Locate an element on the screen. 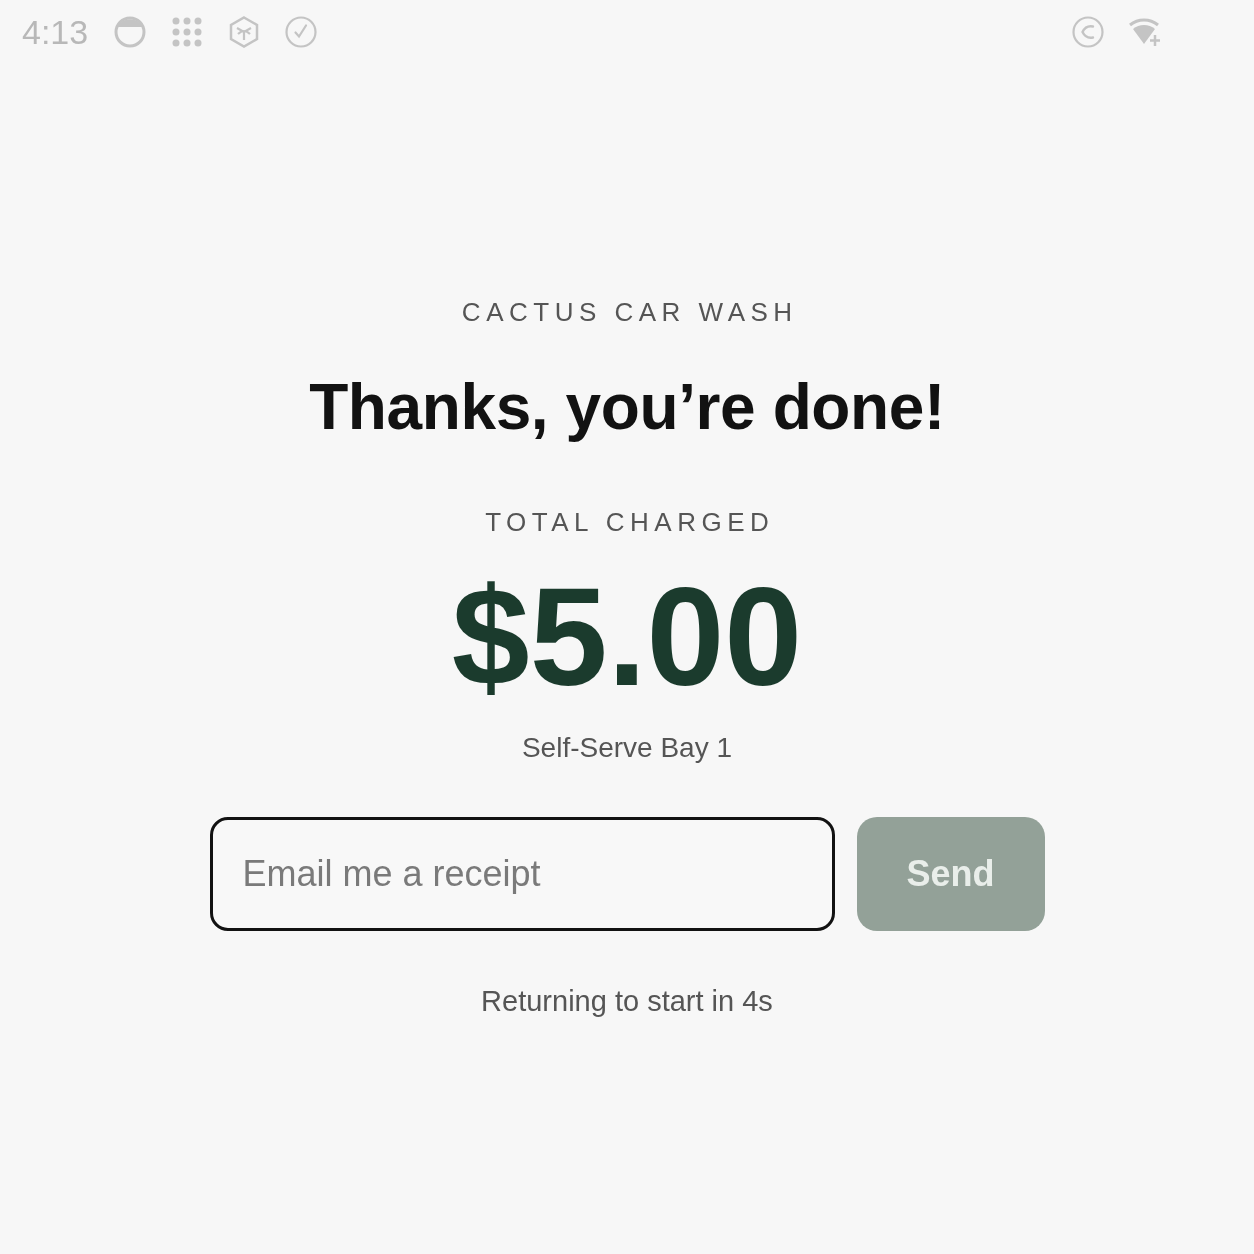  wifi-icon is located at coordinates (1145, 32).